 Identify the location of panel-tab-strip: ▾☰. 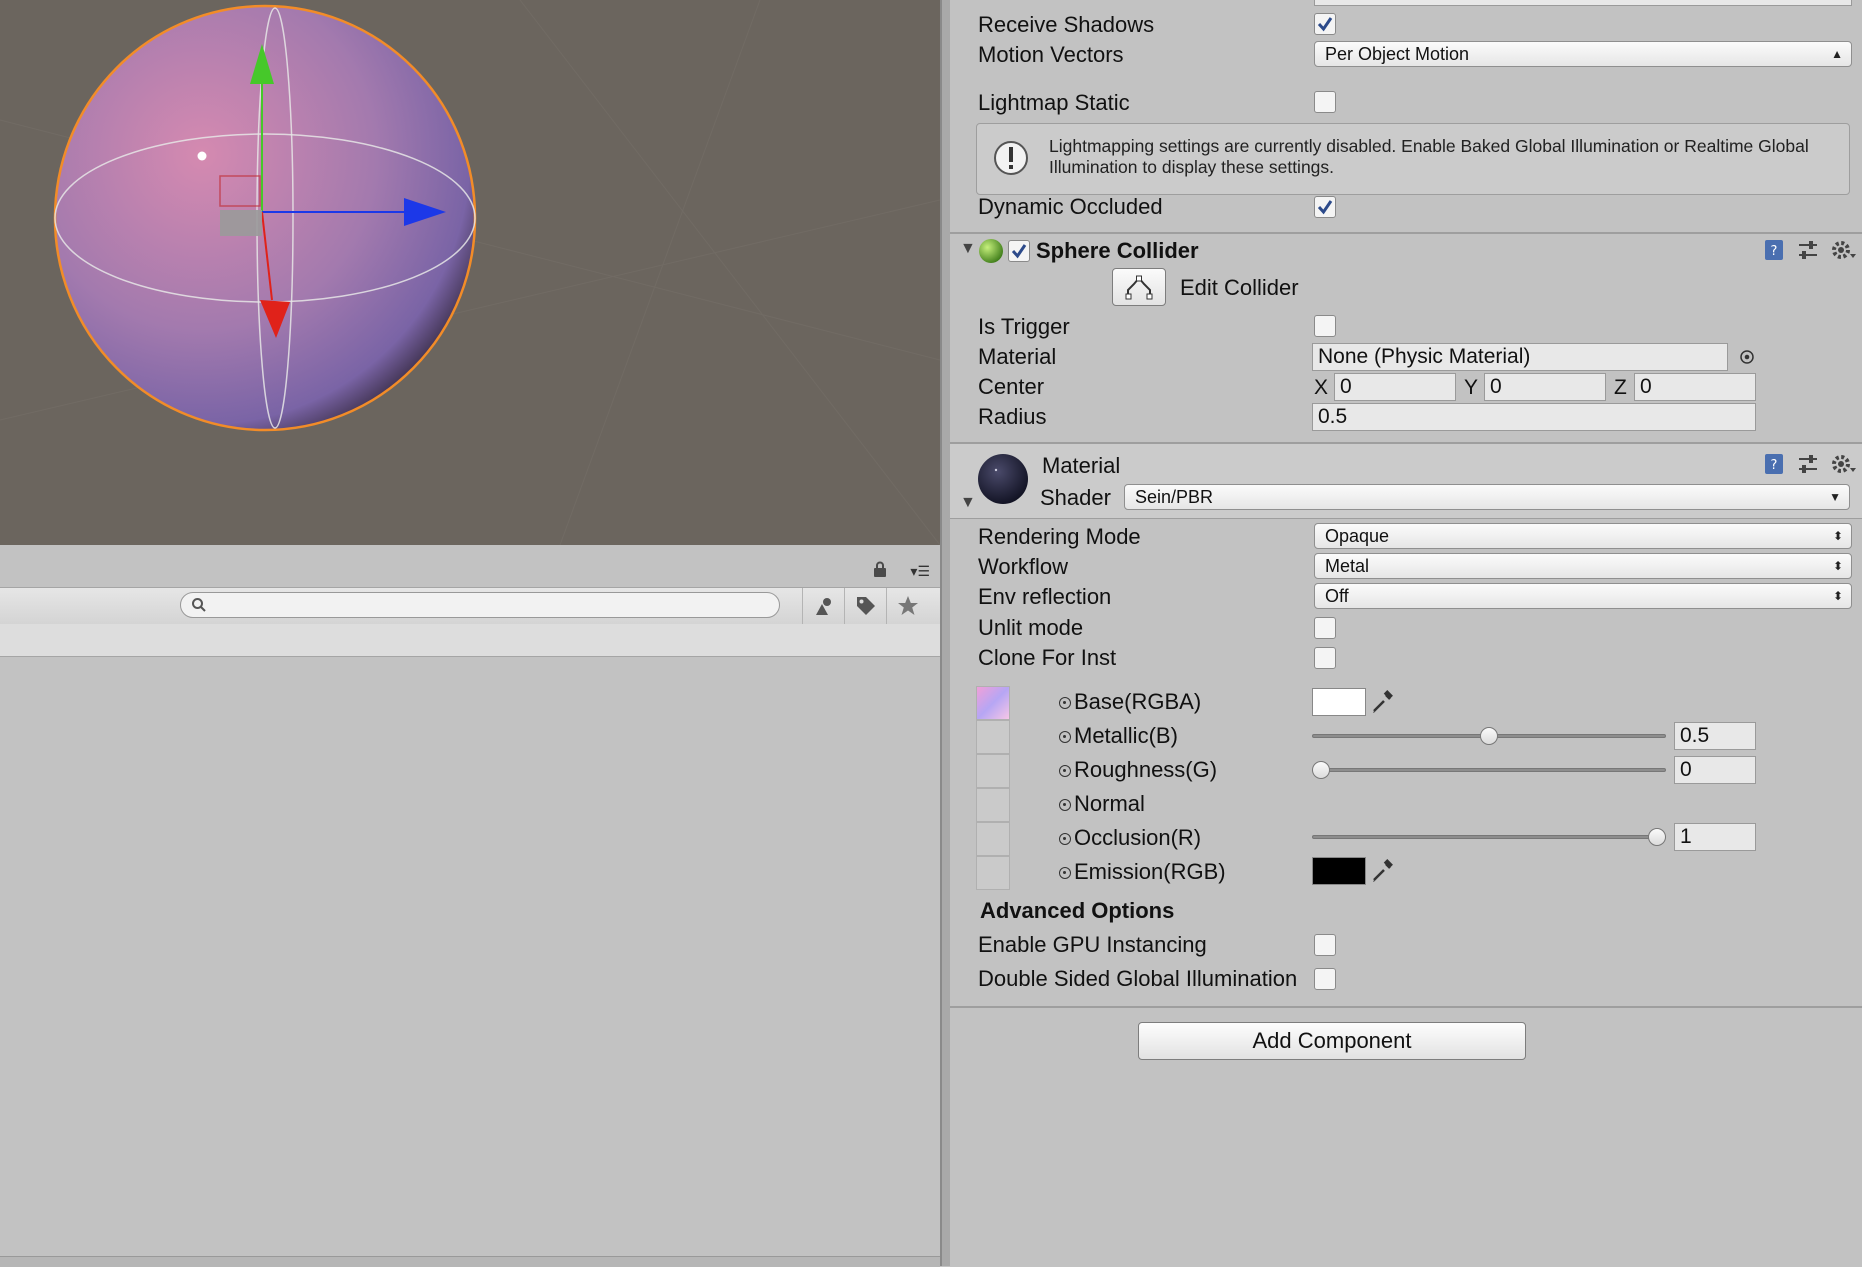
(470, 566).